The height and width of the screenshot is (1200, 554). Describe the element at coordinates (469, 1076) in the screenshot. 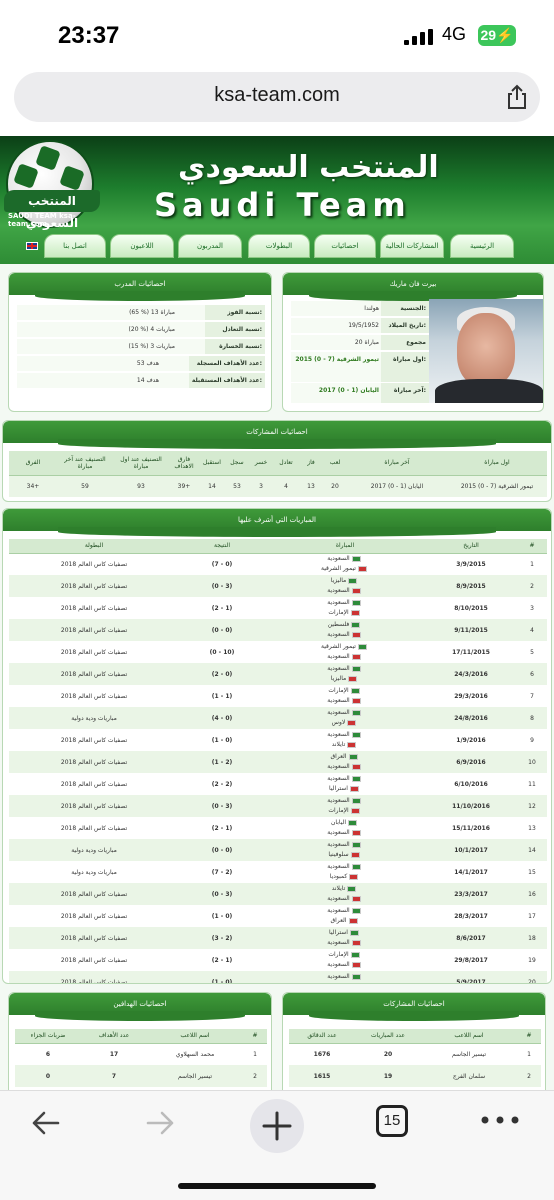

I see `player-name: سلمان الفرج` at that location.